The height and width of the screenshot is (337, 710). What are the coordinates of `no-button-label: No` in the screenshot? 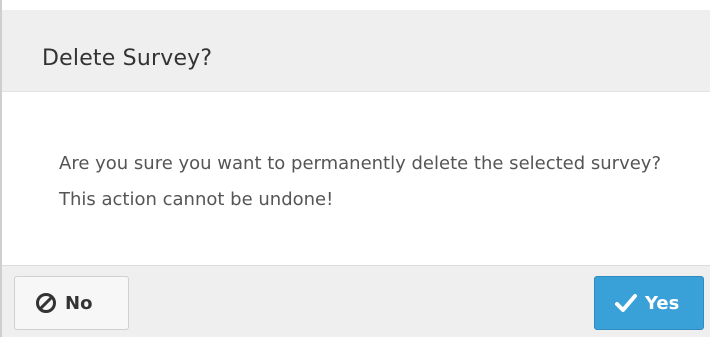 It's located at (79, 303).